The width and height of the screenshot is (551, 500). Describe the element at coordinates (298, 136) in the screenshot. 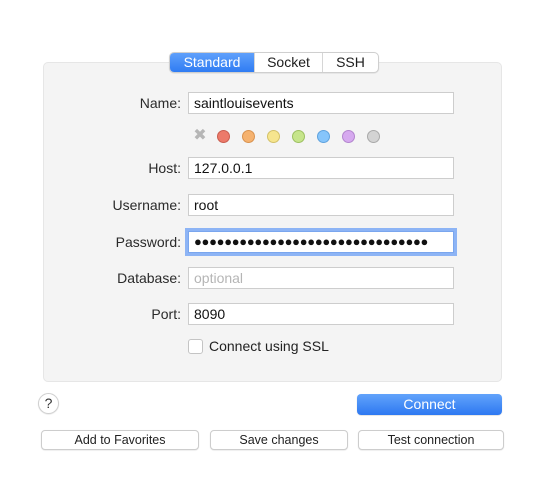

I see `color-swatch-green` at that location.